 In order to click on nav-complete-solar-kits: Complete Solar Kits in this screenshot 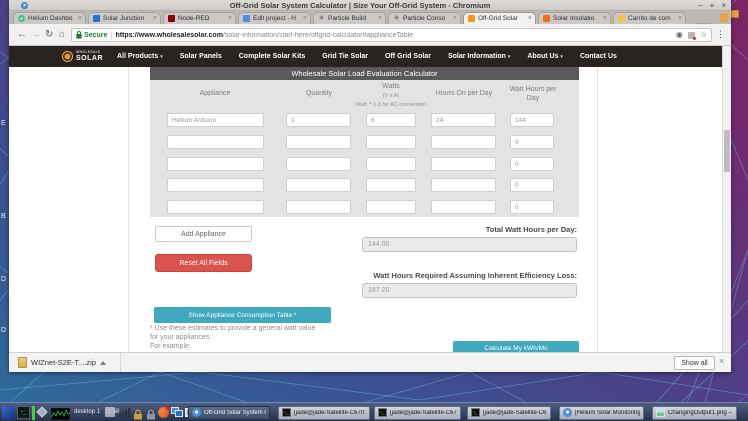, I will do `click(272, 56)`.